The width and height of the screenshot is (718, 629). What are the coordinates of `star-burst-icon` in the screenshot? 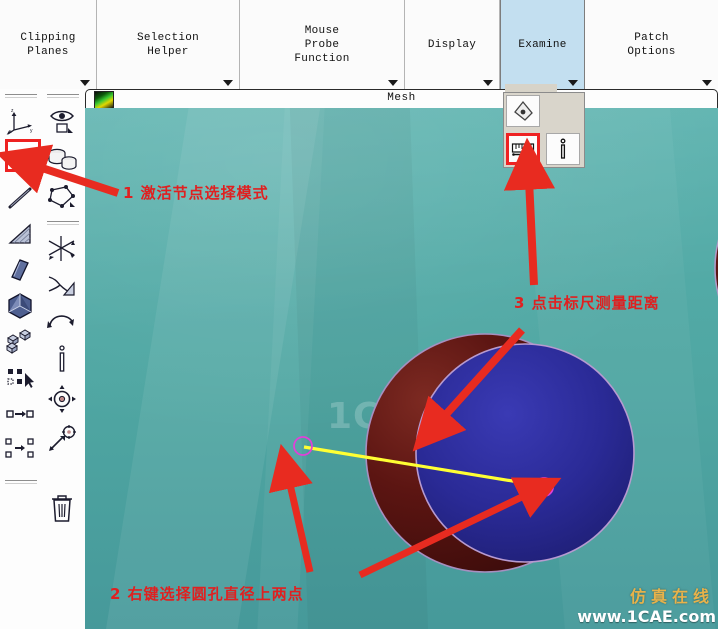 It's located at (62, 249).